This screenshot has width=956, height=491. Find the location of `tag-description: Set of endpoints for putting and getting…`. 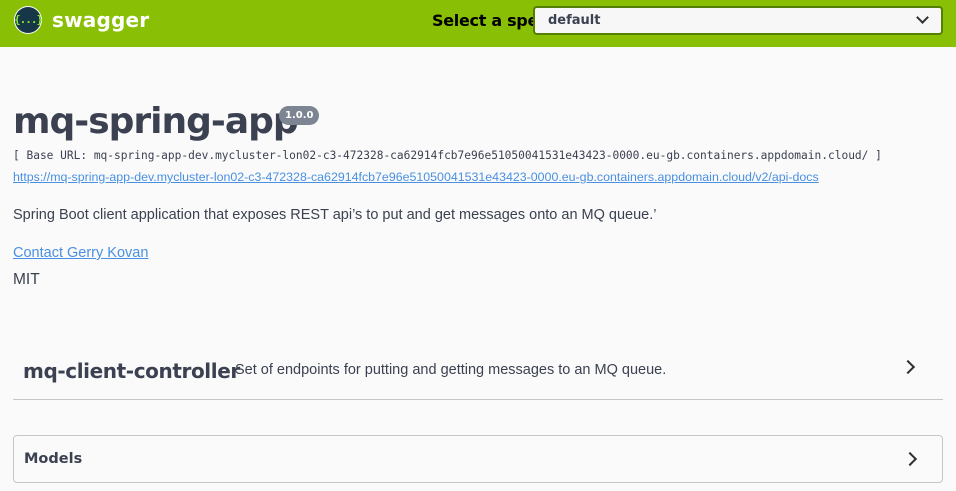

tag-description: Set of endpoints for putting and getting… is located at coordinates (451, 370).